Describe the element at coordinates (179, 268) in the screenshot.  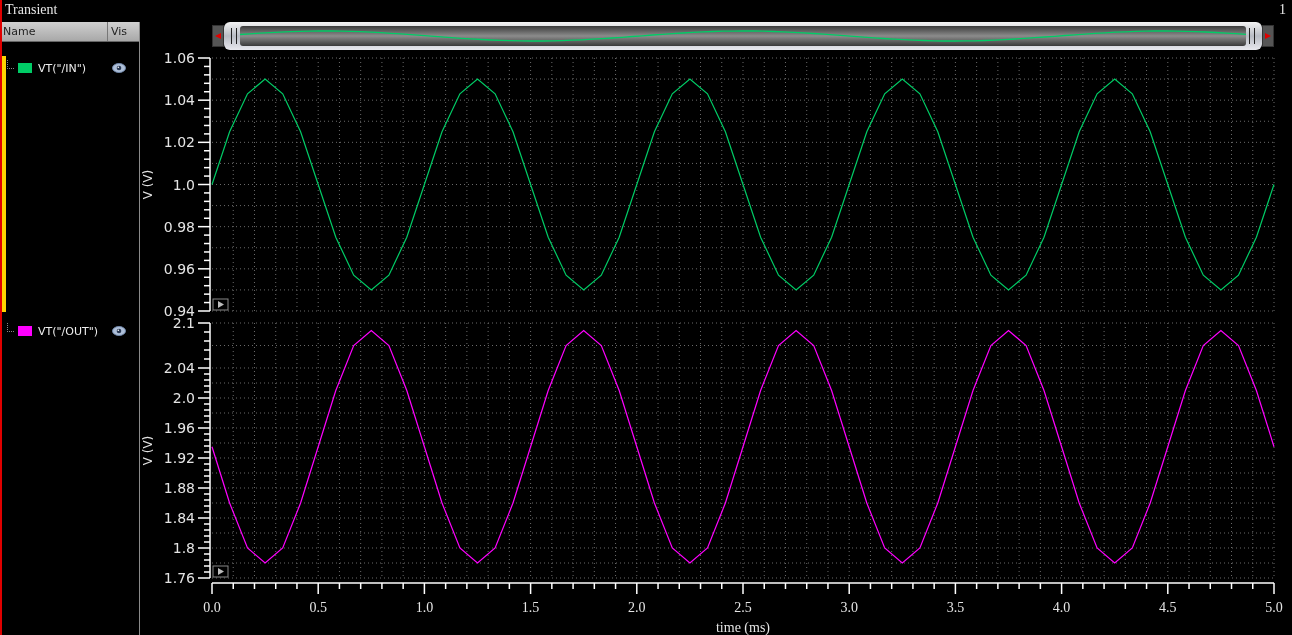
I see `y-tick-label: 0.96` at that location.